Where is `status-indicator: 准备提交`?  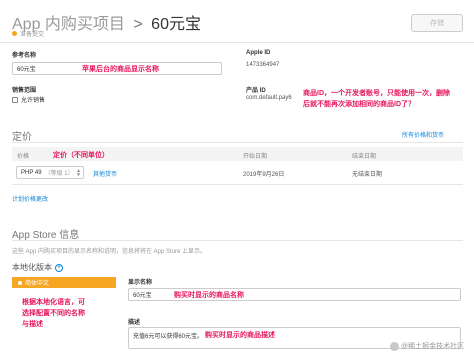
status-indicator: 准备提交 is located at coordinates (28, 33).